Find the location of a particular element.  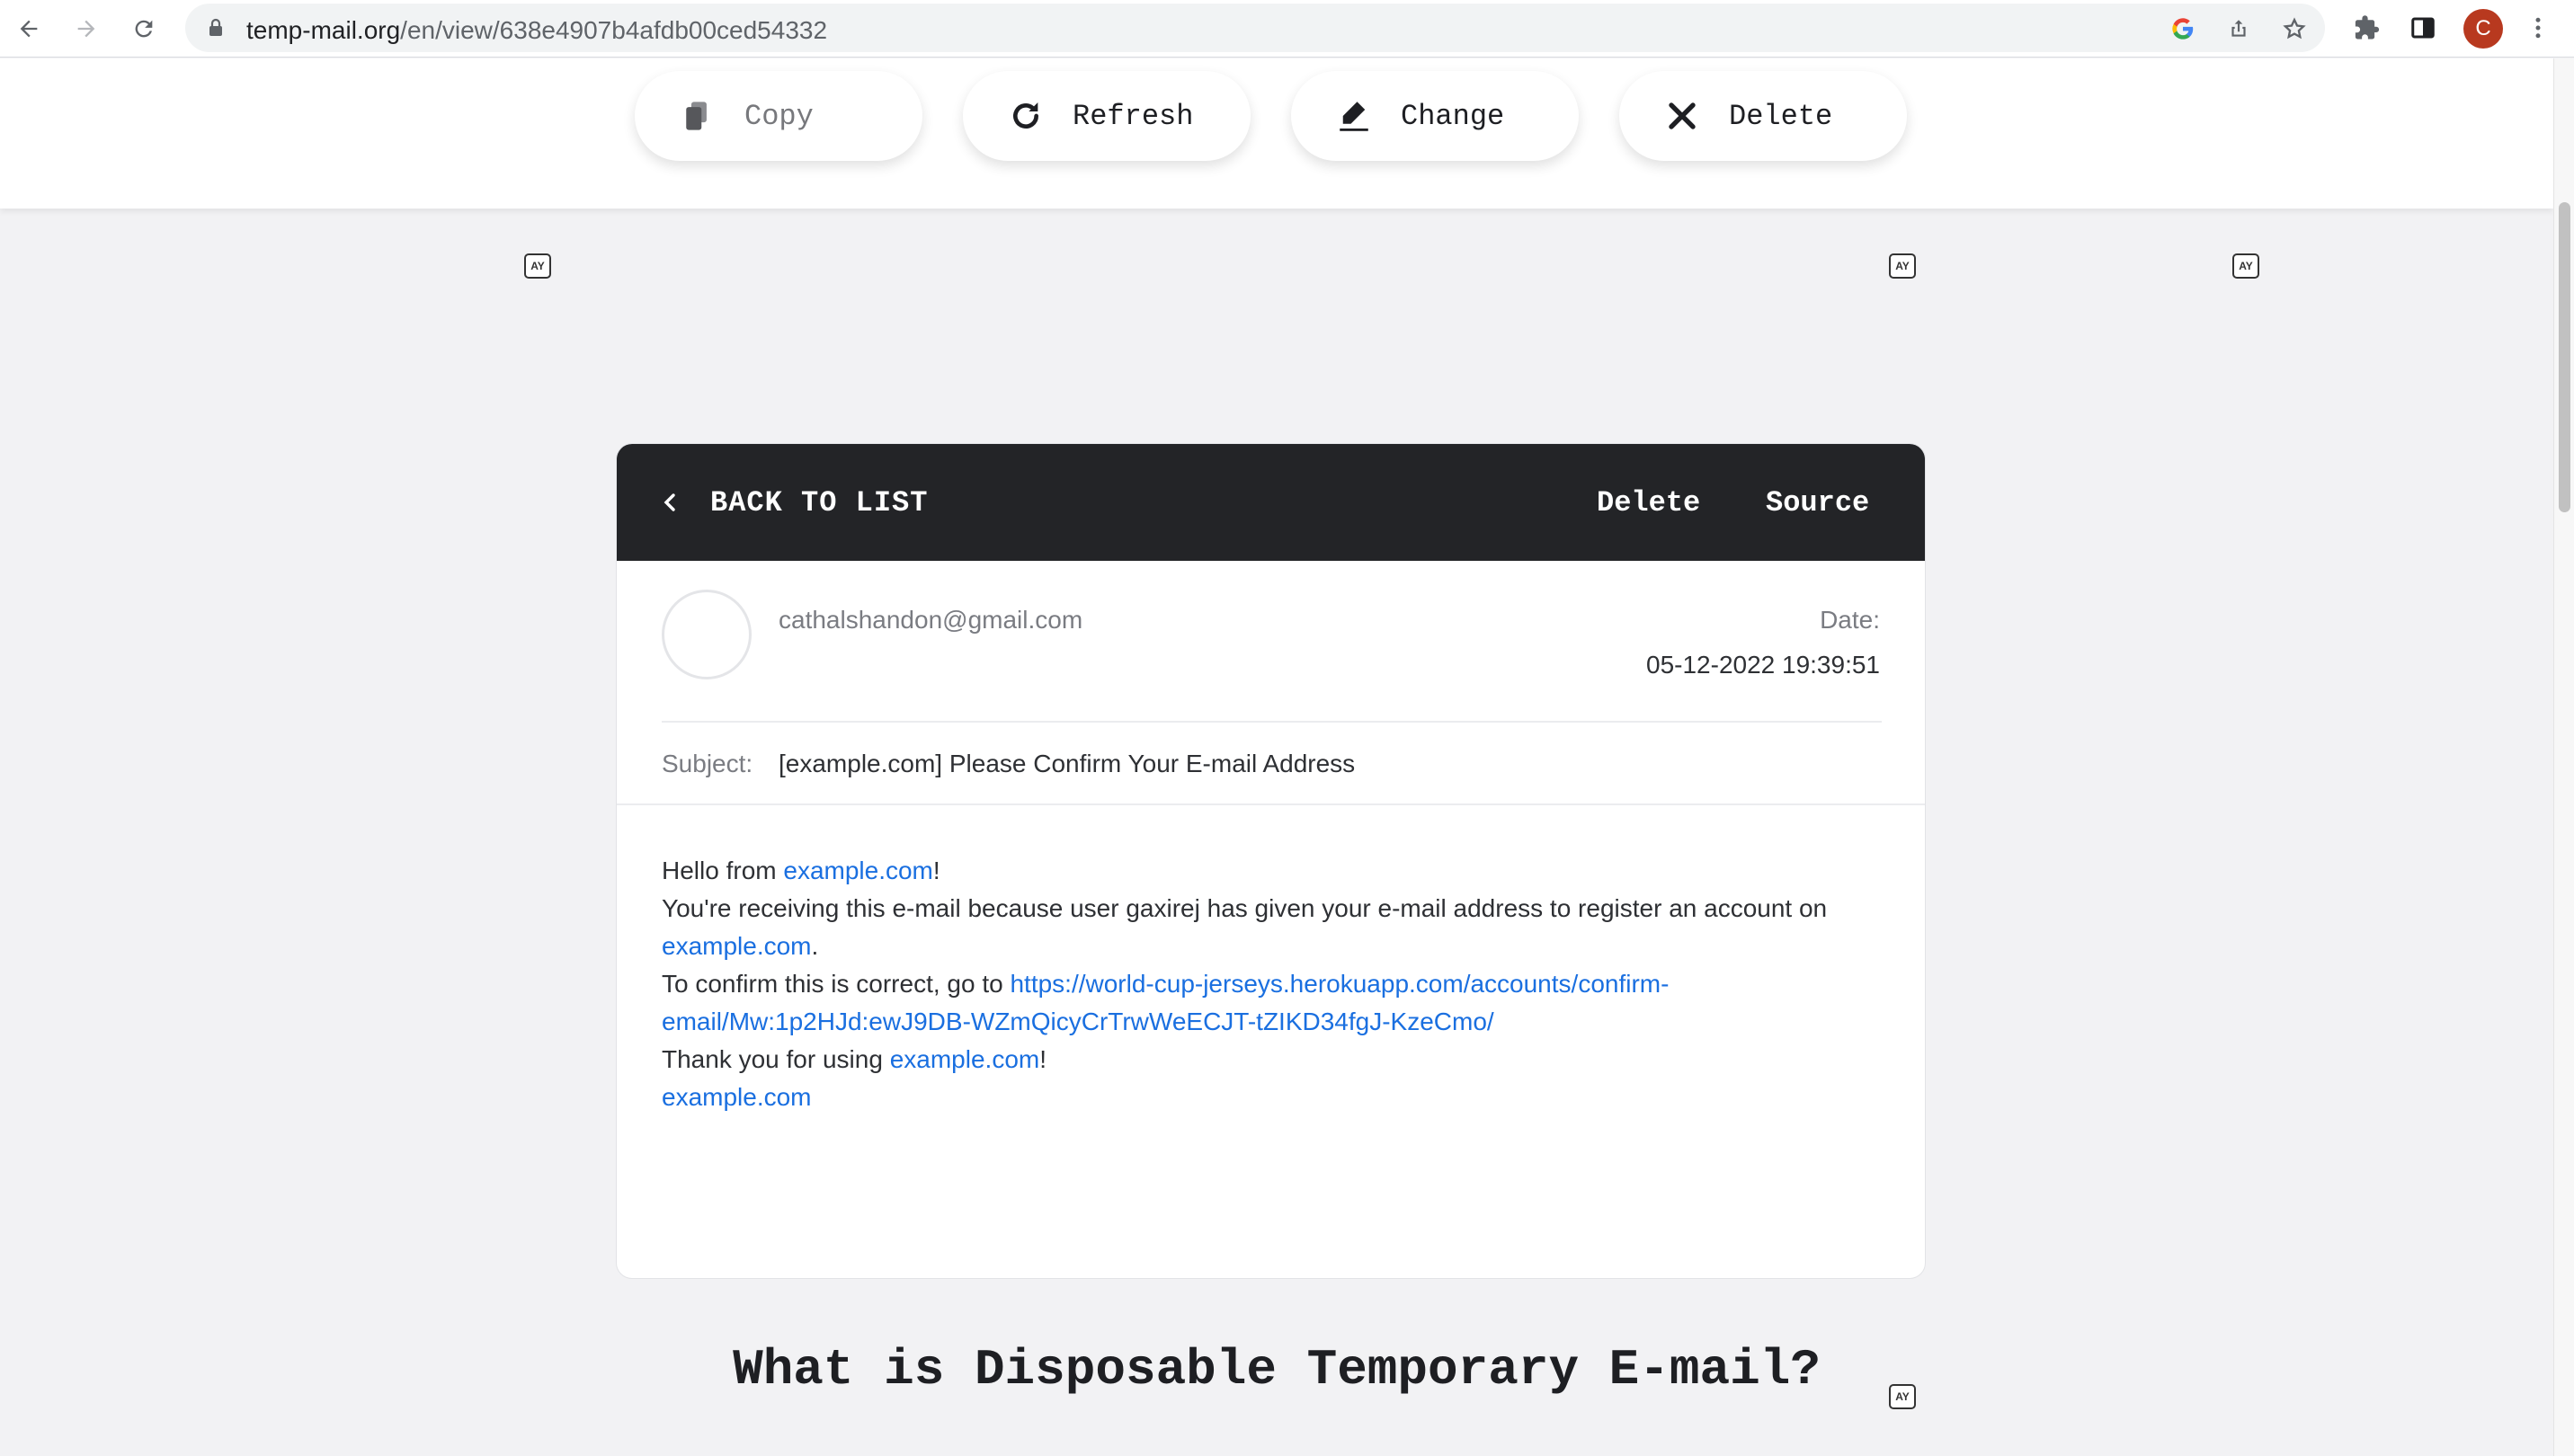

url-path: /en/view/638e4907b4afdb00ced54332 is located at coordinates (614, 30).